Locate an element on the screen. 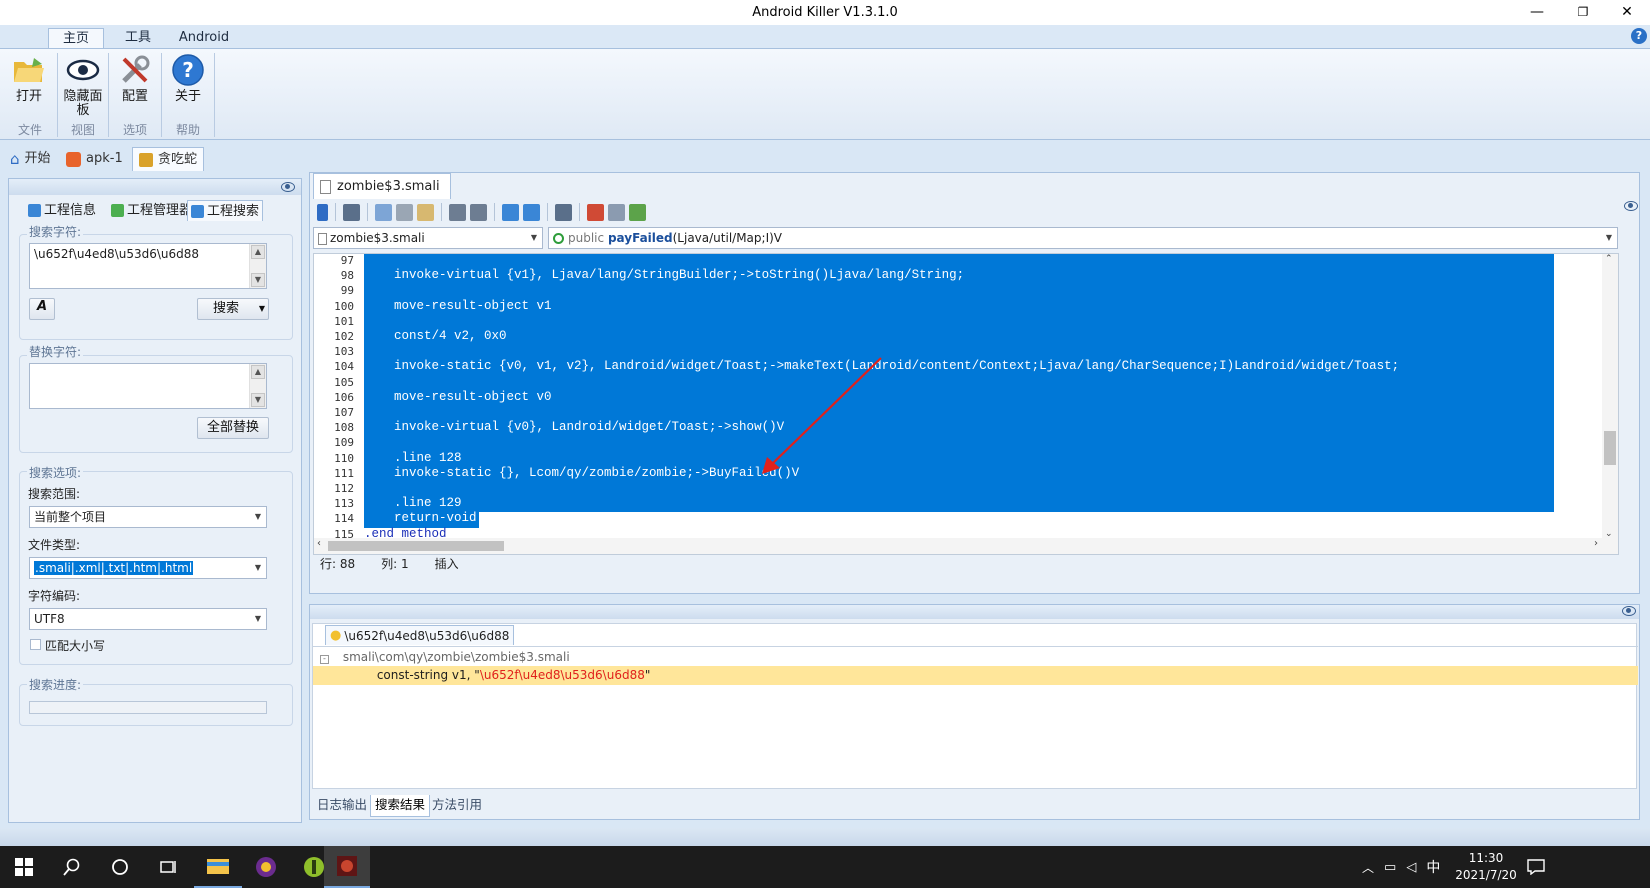 The image size is (1650, 888). about-label: 关于 is located at coordinates (187, 96).